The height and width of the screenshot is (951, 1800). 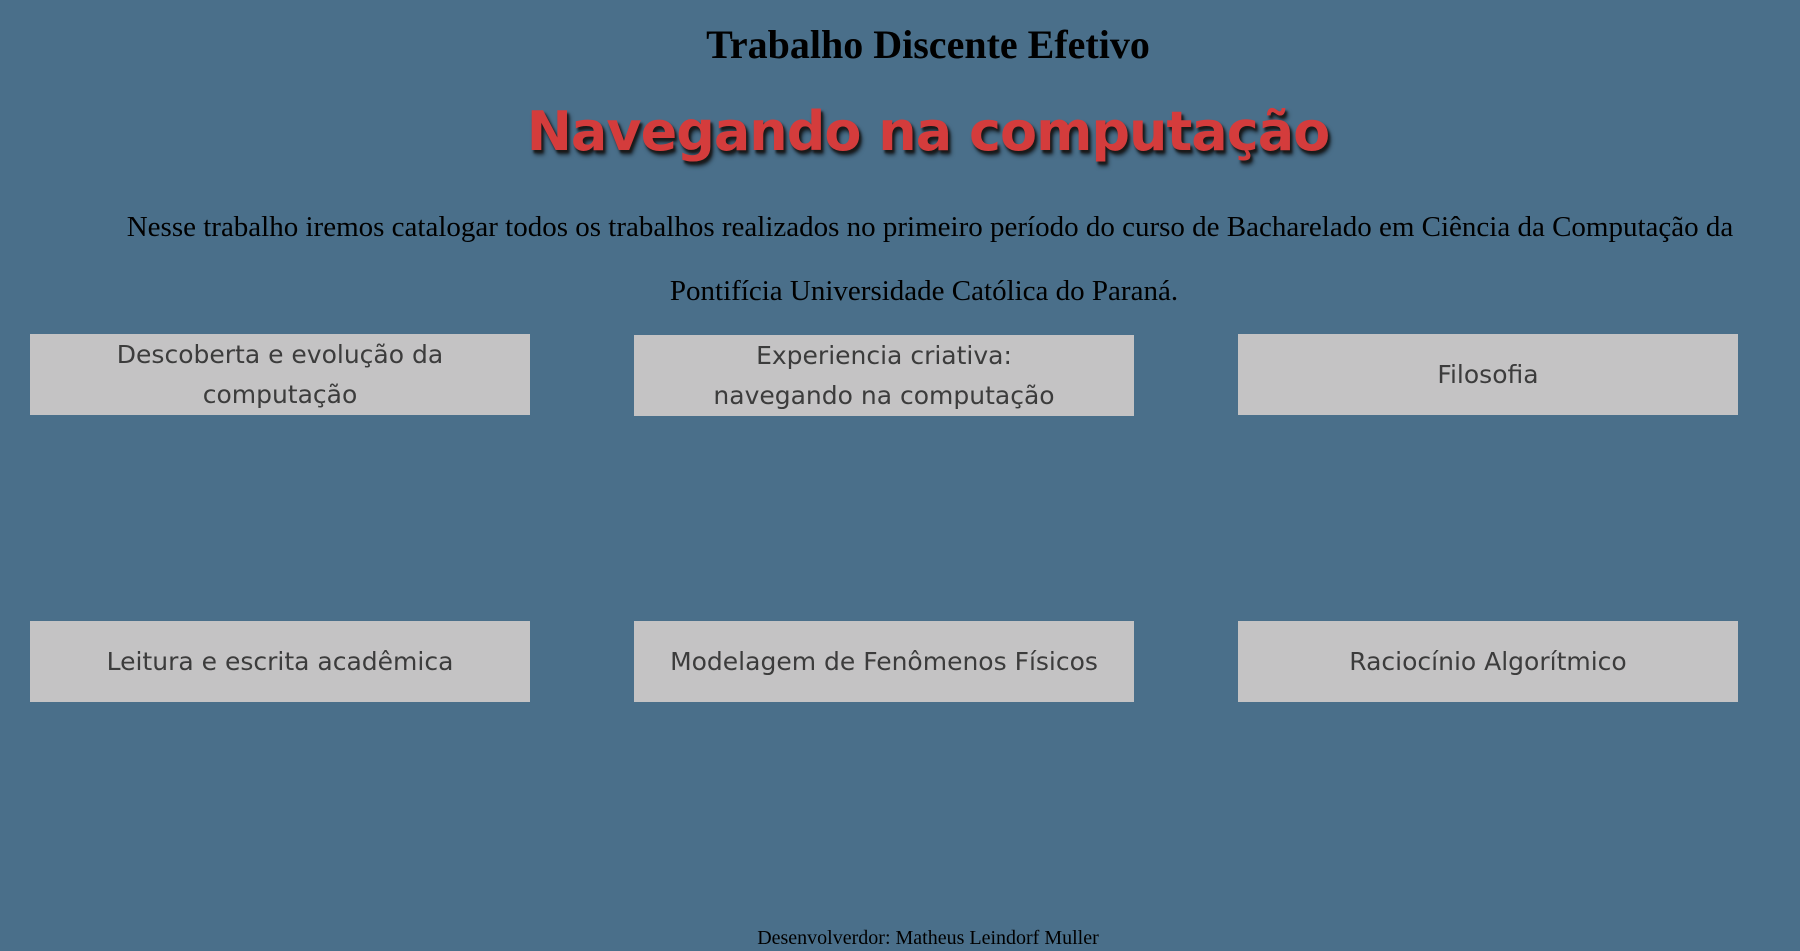 I want to click on card-label-line-1: Experiencia criativa:, so click(x=884, y=355).